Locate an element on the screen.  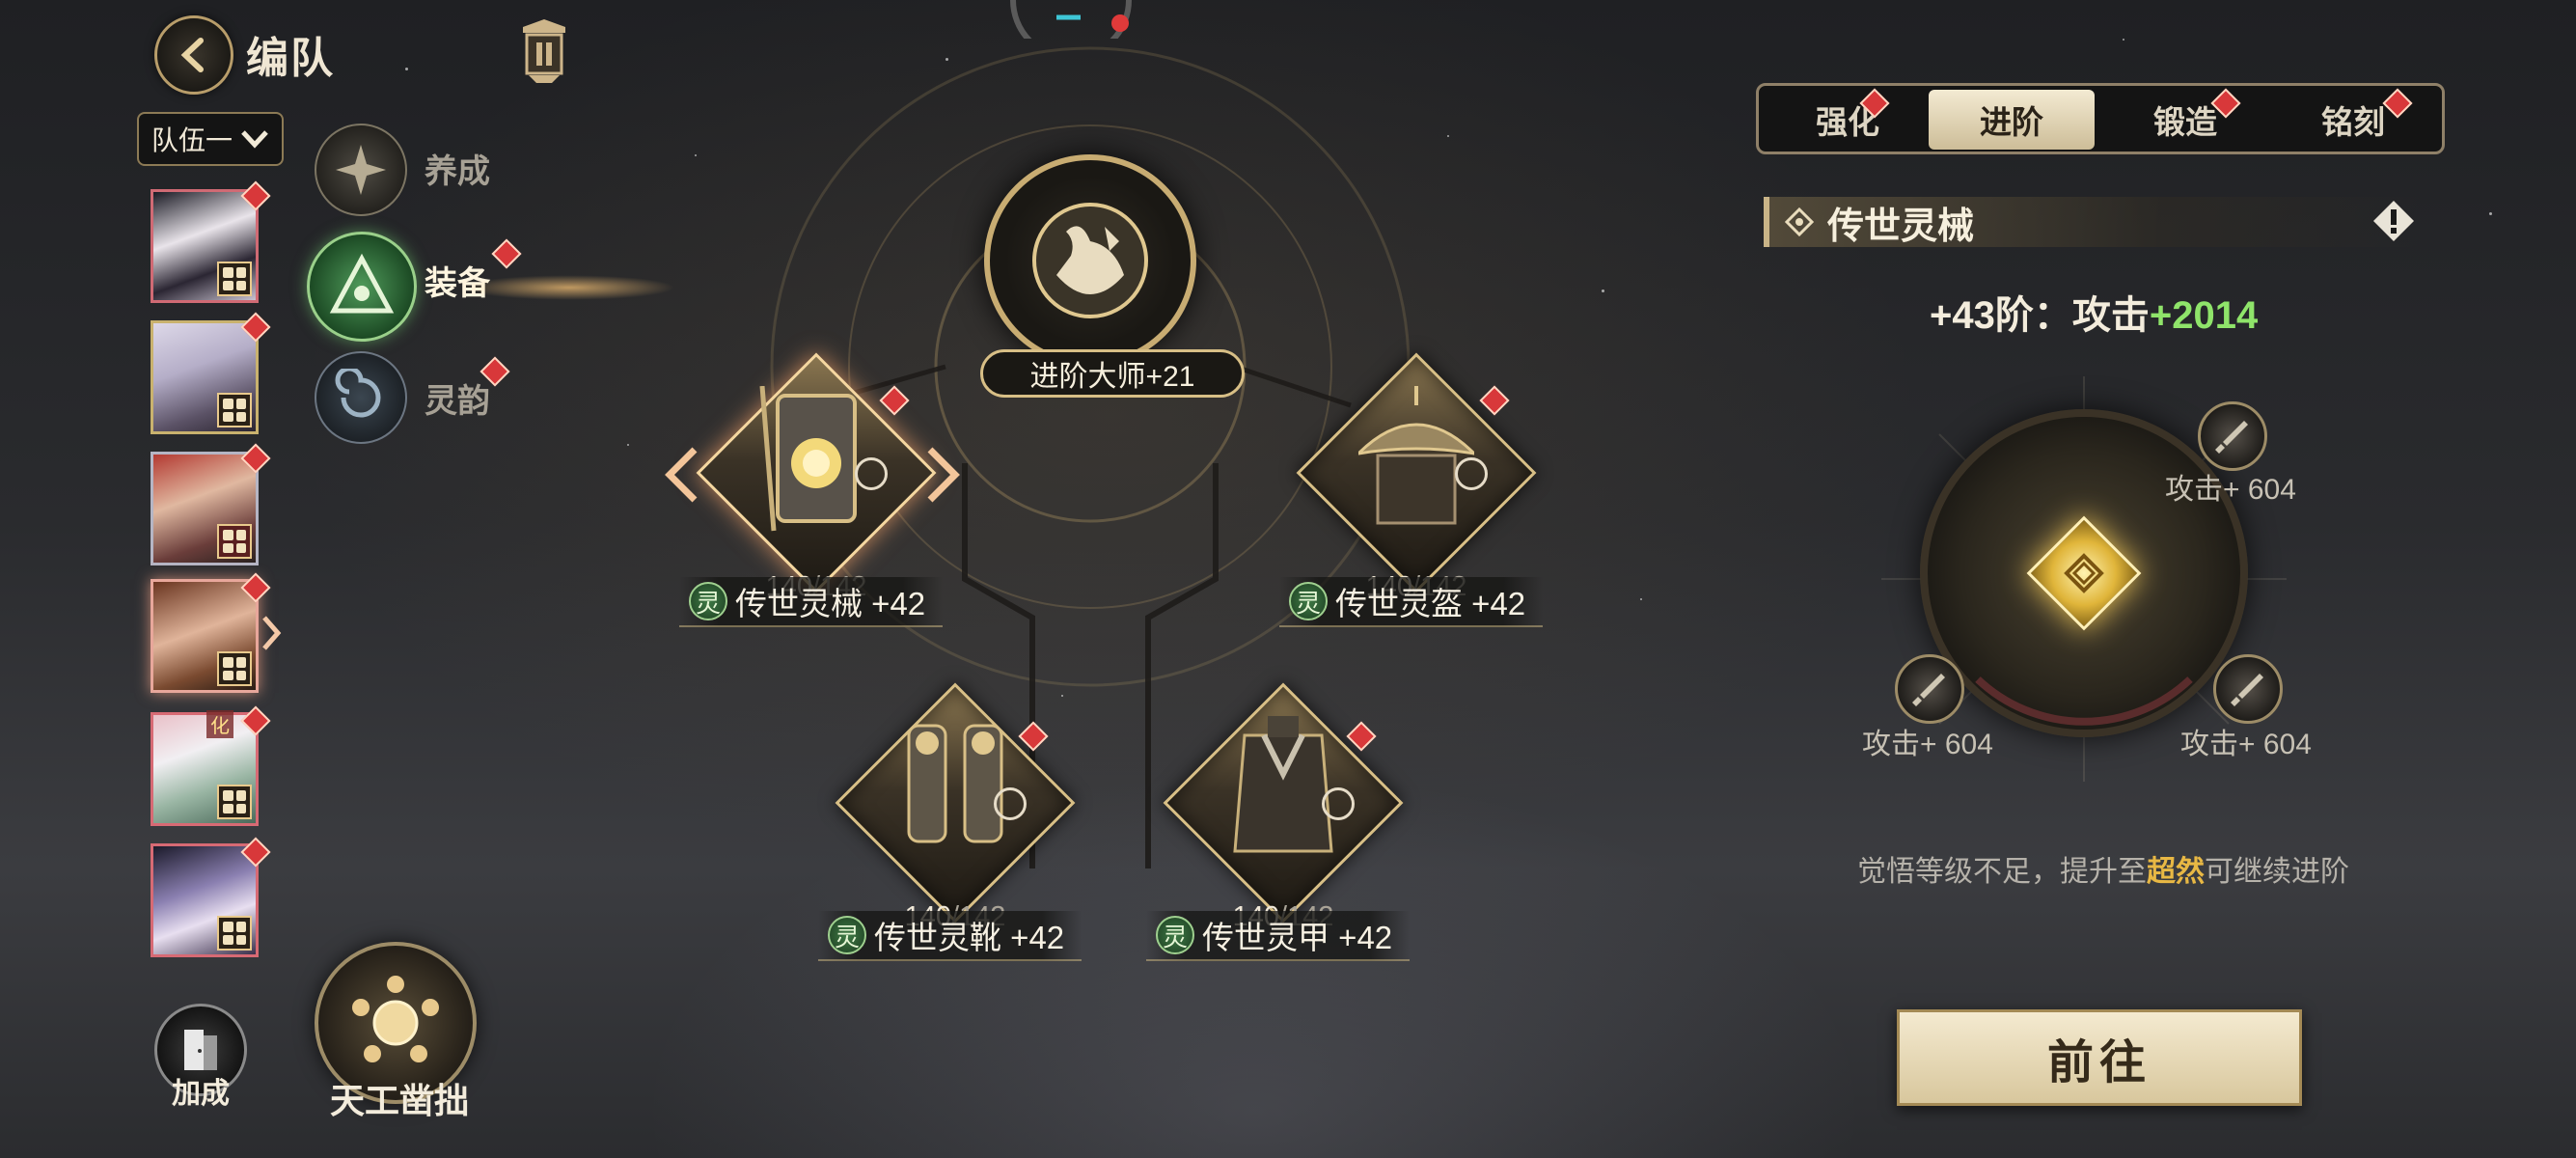
craft-label: 天工凿拙 is located at coordinates (400, 1100).